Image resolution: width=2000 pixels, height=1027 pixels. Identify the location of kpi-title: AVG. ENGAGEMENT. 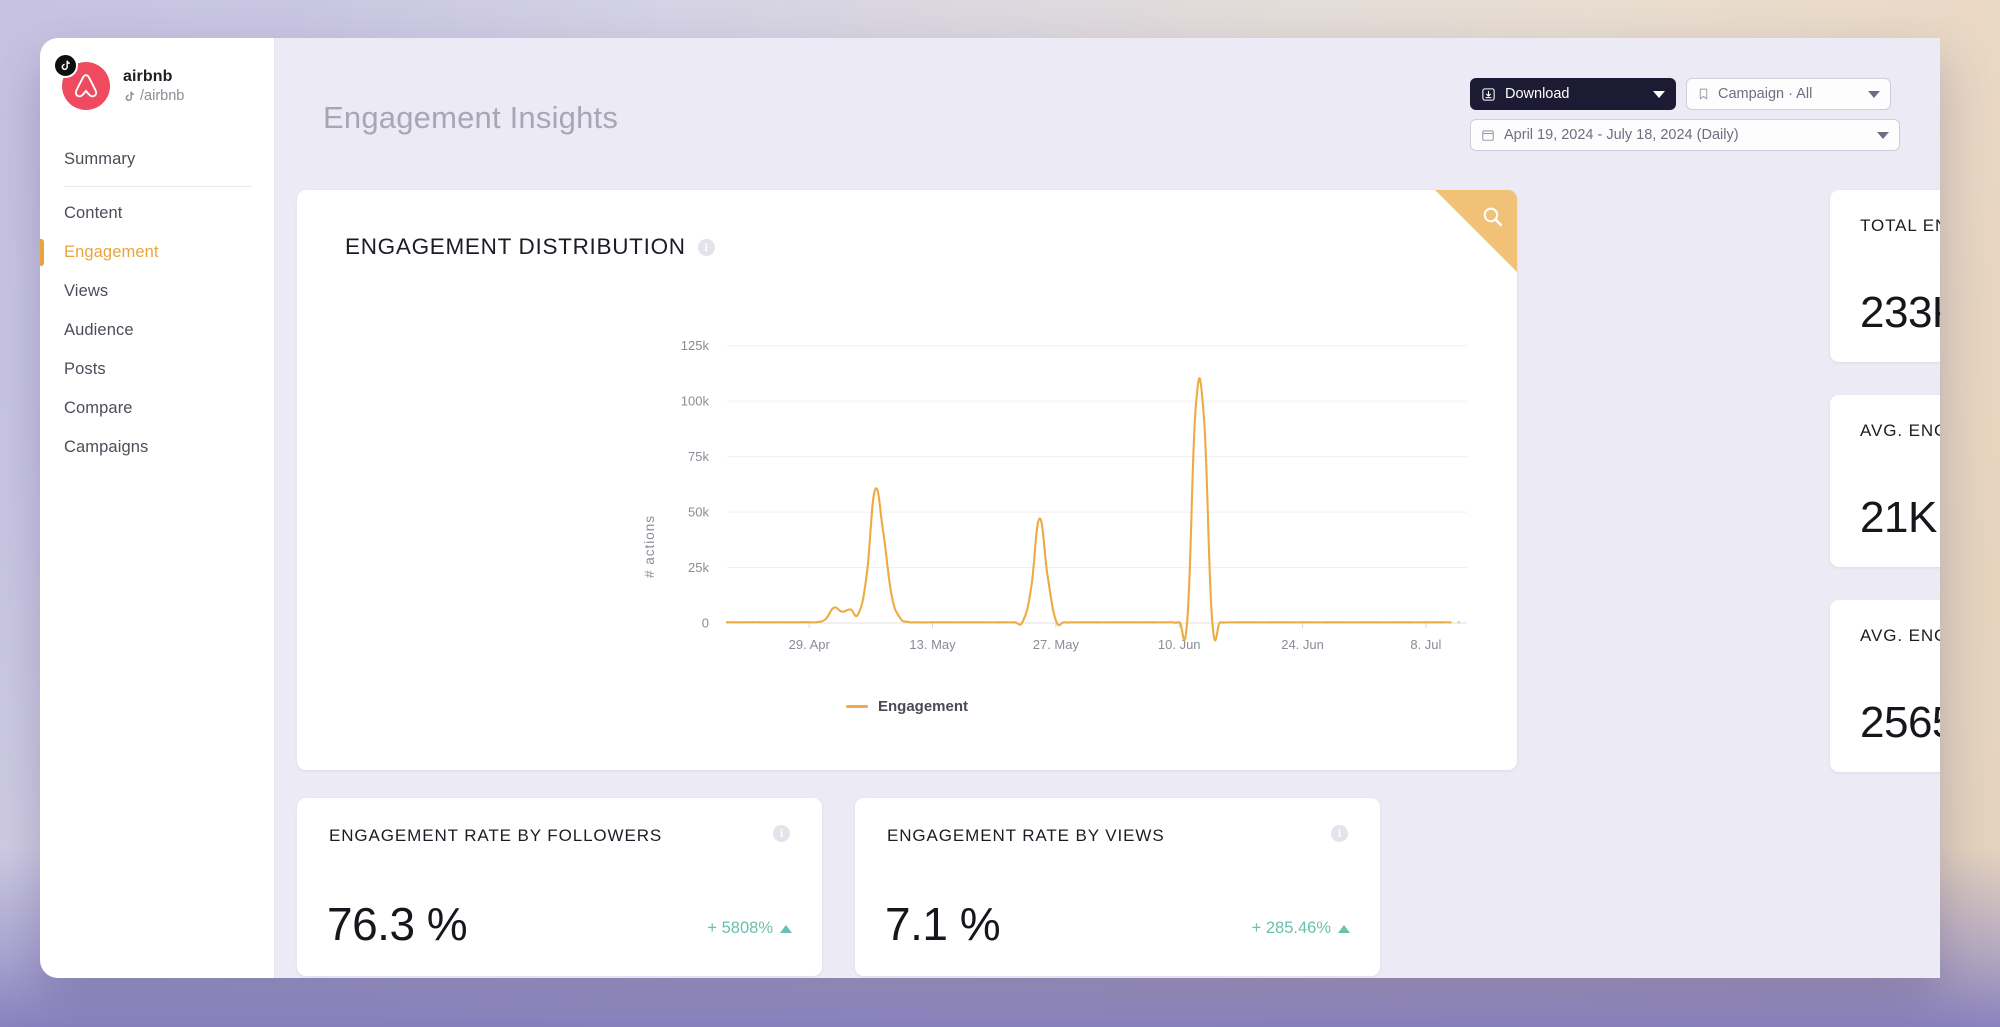
(1900, 430).